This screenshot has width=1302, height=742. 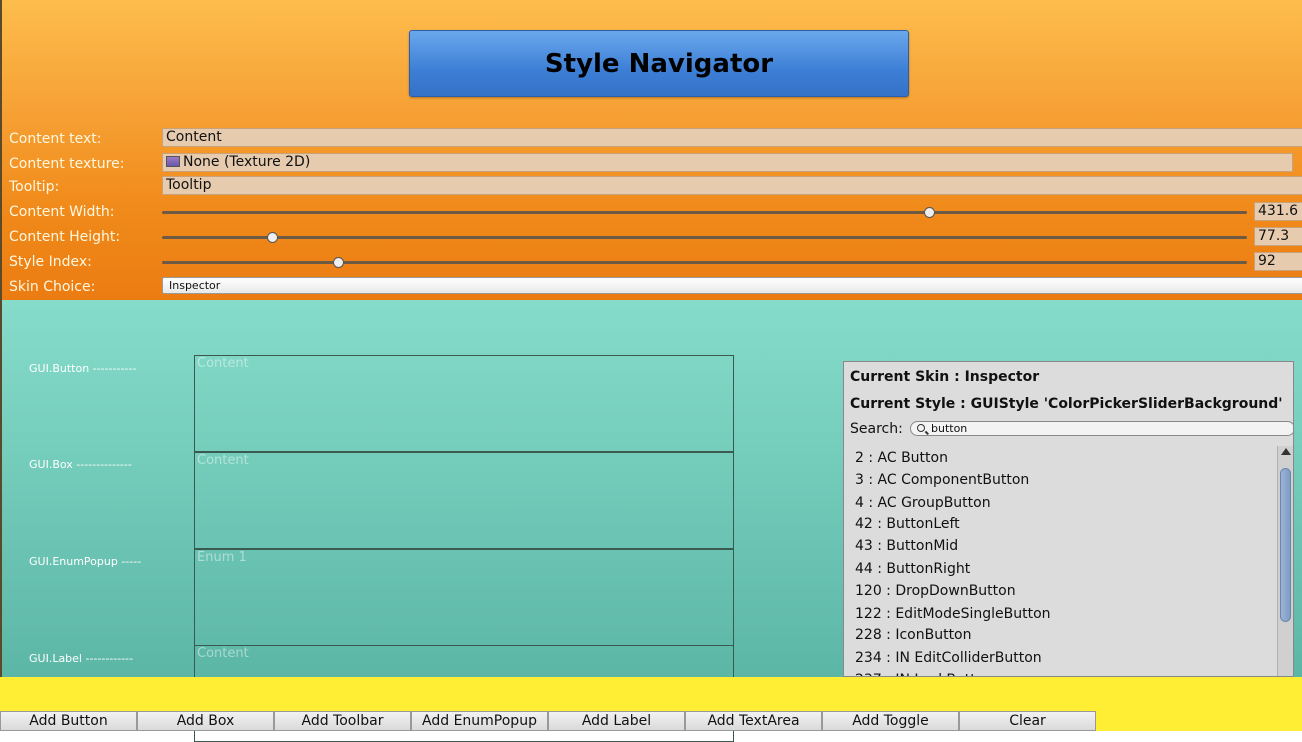 I want to click on search-input: button, so click(x=1101, y=428).